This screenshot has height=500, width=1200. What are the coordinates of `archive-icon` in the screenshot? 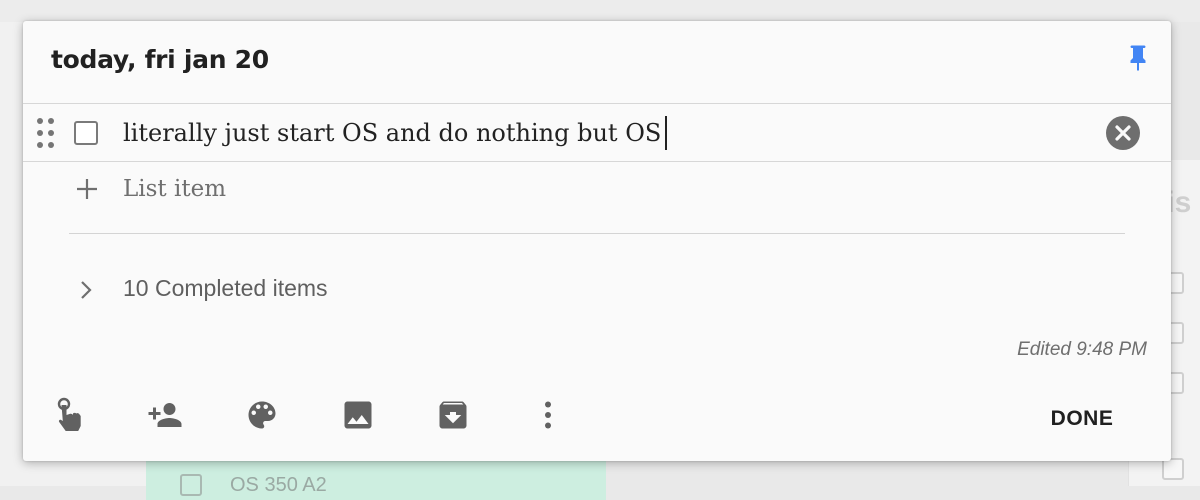 It's located at (453, 415).